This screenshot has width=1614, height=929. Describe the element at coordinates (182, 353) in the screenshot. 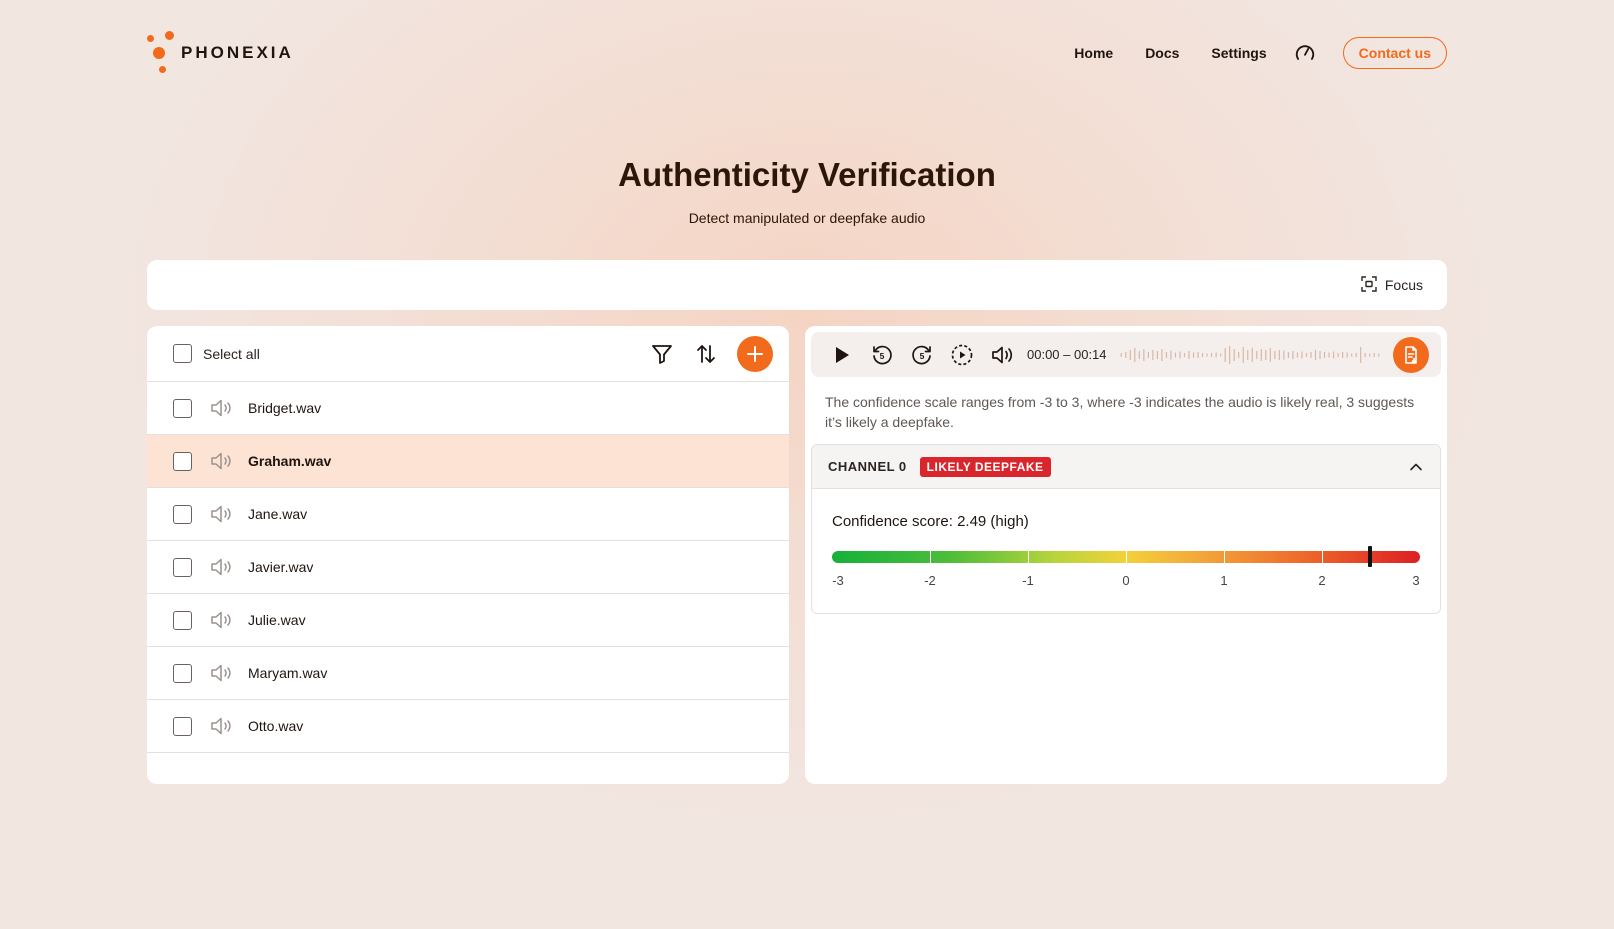

I see `select-all-checkbox` at that location.